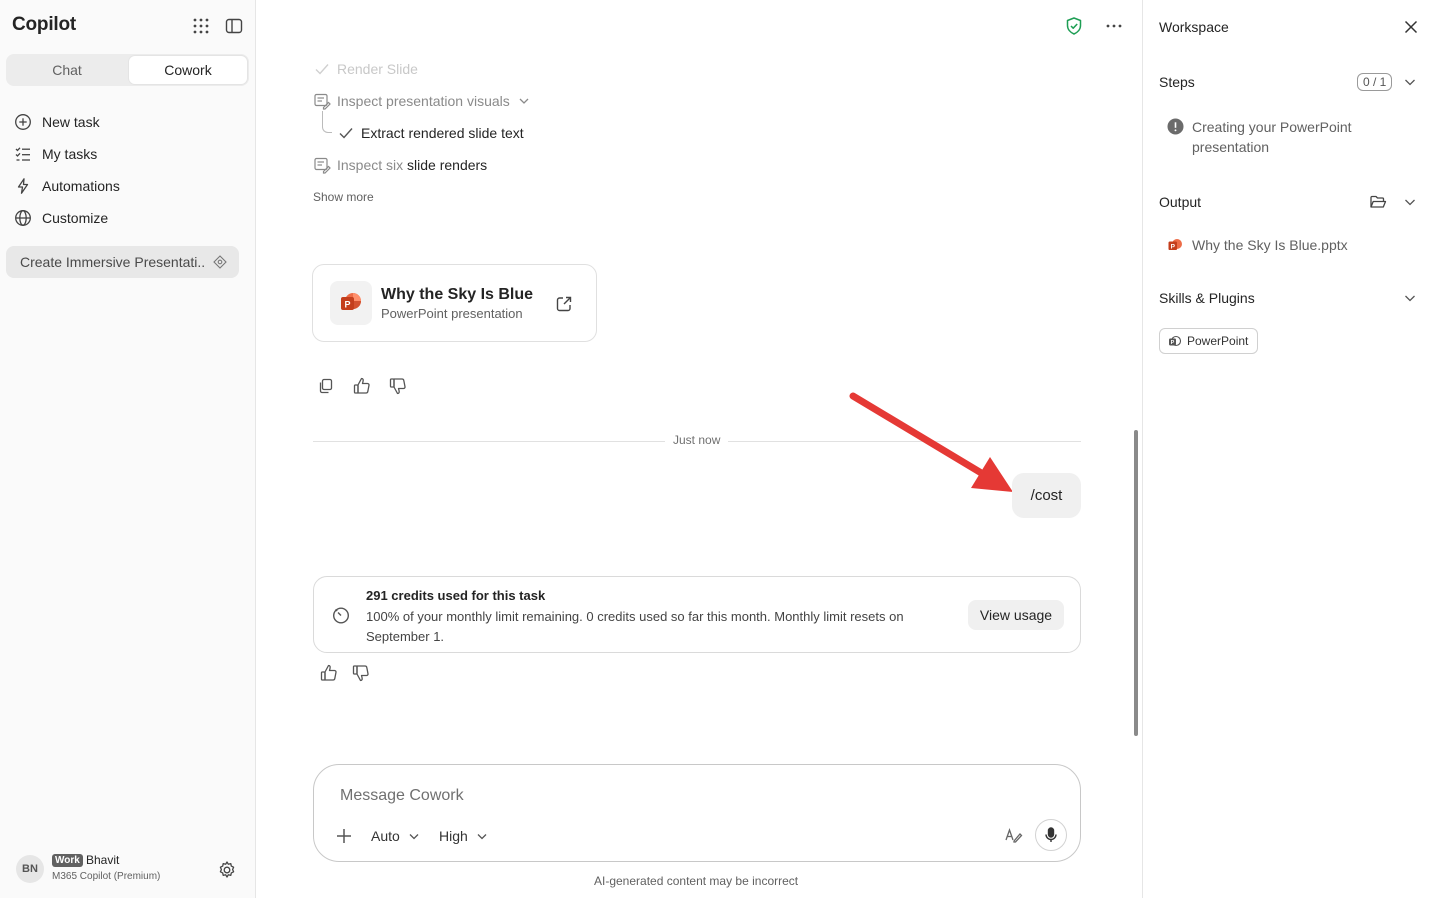 The image size is (1438, 898). Describe the element at coordinates (697, 813) in the screenshot. I see `message-composer: Auto High` at that location.